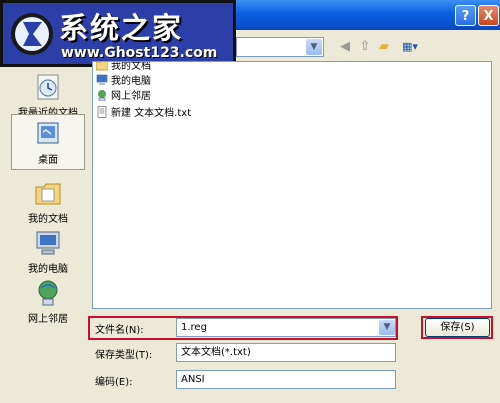 The height and width of the screenshot is (403, 500). What do you see at coordinates (48, 160) in the screenshot?
I see `place-label: 桌面` at bounding box center [48, 160].